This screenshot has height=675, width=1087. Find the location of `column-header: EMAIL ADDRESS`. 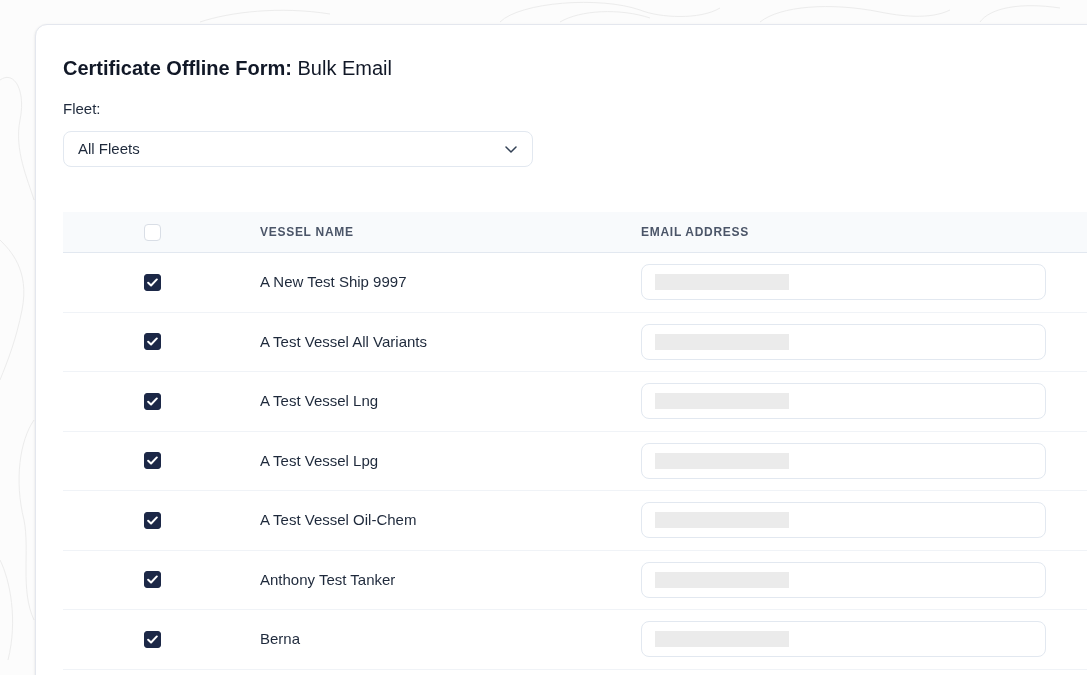

column-header: EMAIL ADDRESS is located at coordinates (695, 232).